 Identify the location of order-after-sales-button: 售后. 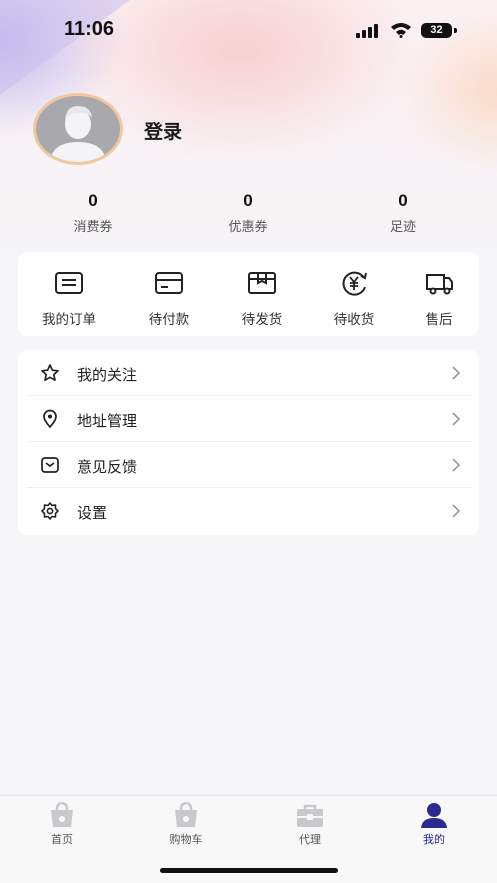
(439, 299).